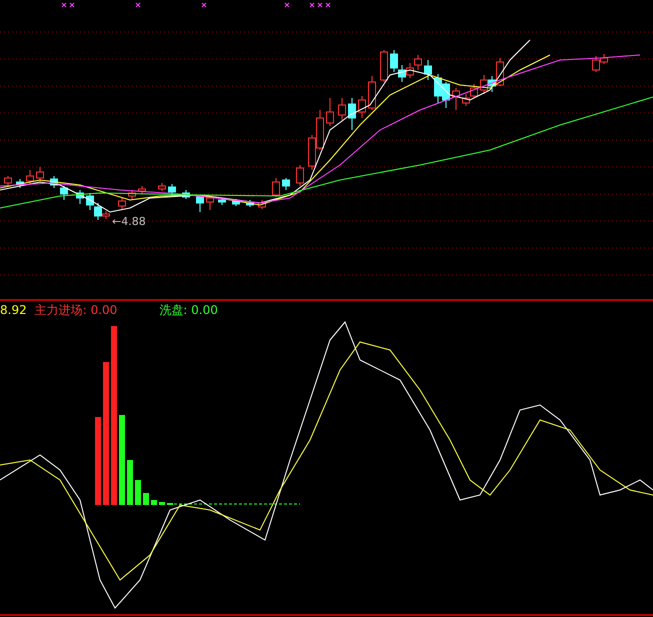 This screenshot has width=653, height=617. I want to click on indicator-value: 洗盘: 0.00, so click(188, 310).